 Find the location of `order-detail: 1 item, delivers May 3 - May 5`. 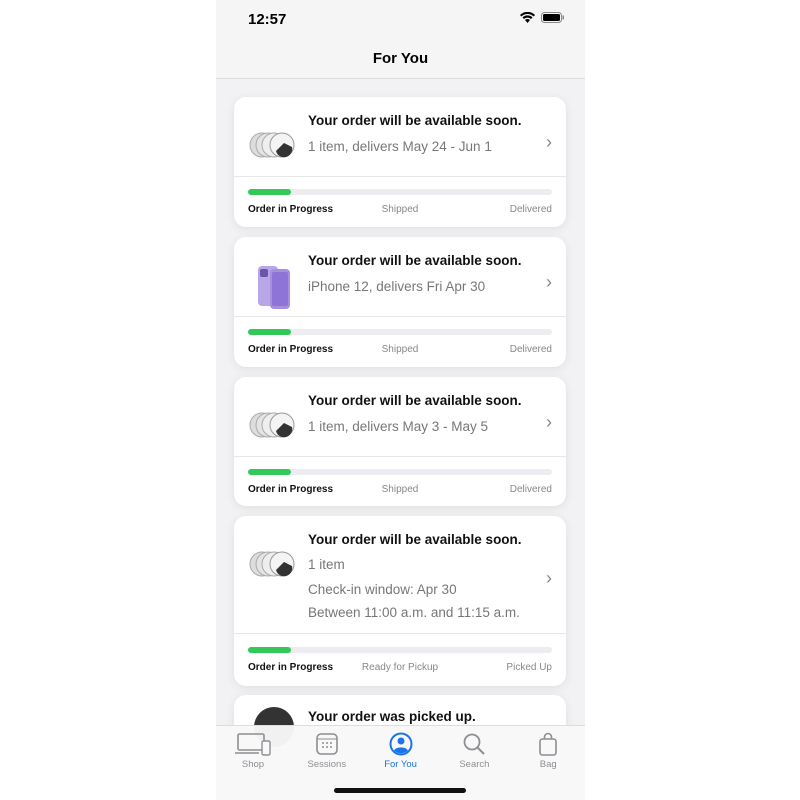

order-detail: 1 item, delivers May 3 - May 5 is located at coordinates (398, 426).